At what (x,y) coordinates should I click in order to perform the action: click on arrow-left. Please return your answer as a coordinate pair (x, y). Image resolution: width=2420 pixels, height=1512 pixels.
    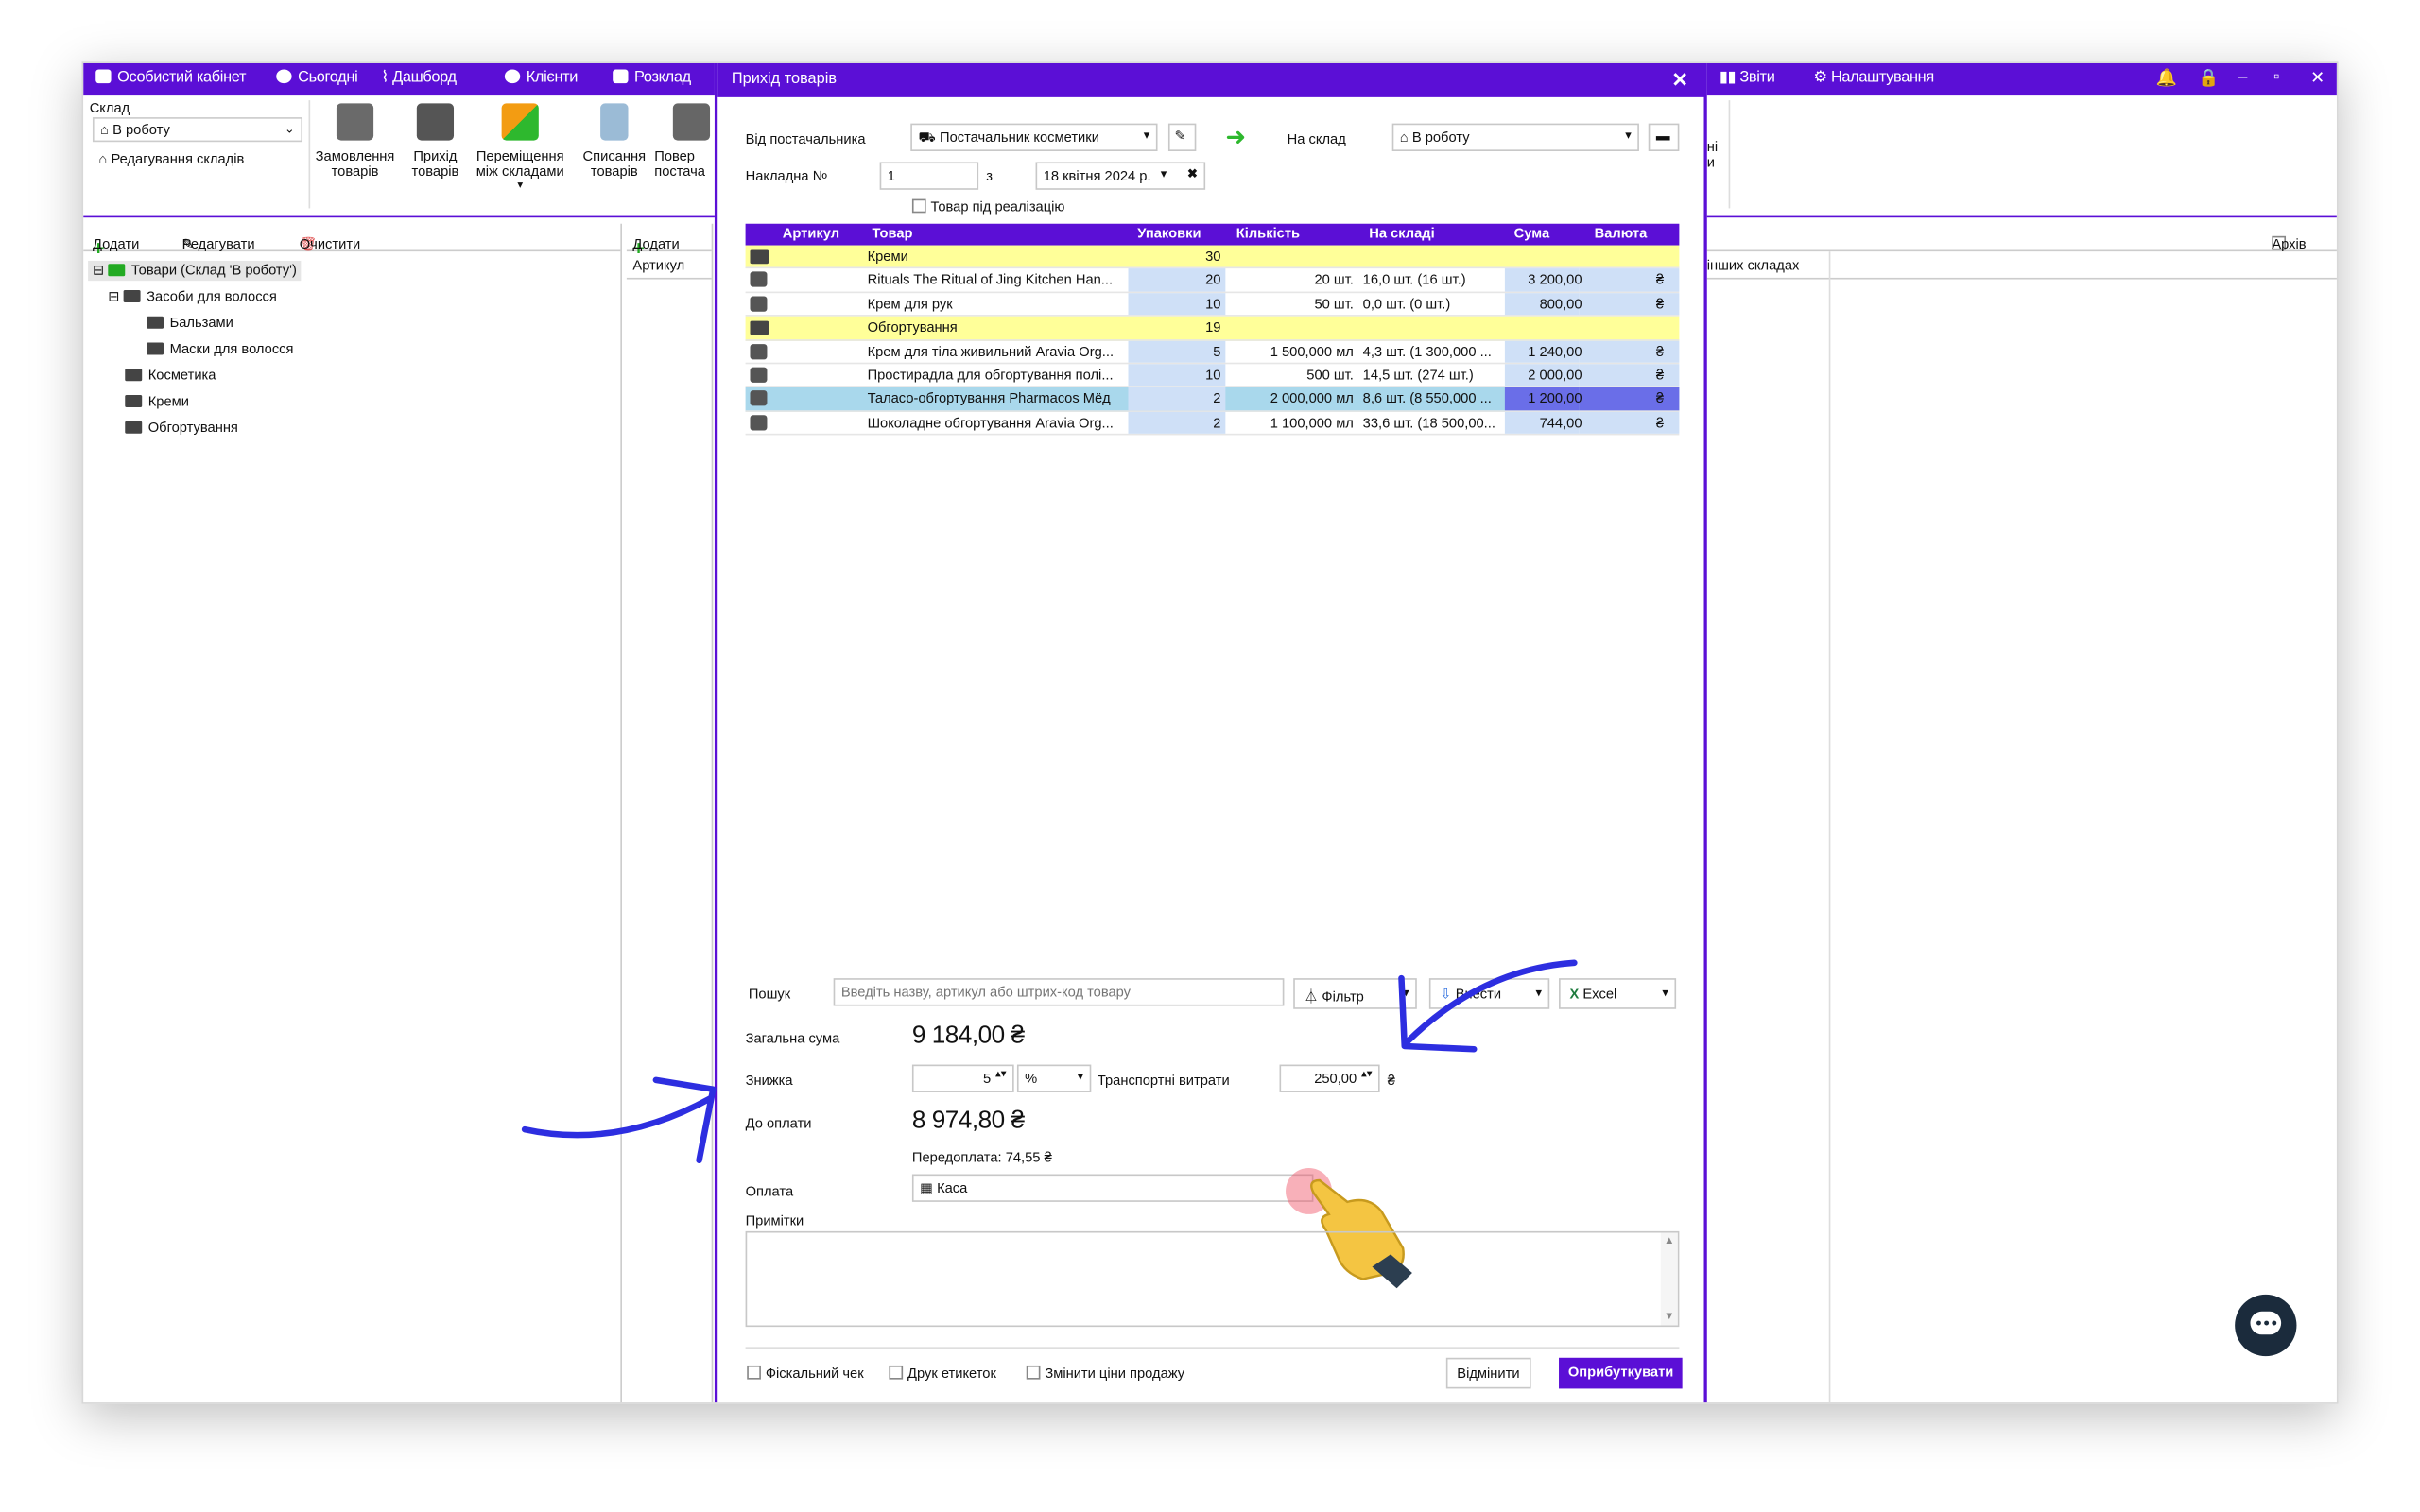
    Looking at the image, I should click on (617, 1117).